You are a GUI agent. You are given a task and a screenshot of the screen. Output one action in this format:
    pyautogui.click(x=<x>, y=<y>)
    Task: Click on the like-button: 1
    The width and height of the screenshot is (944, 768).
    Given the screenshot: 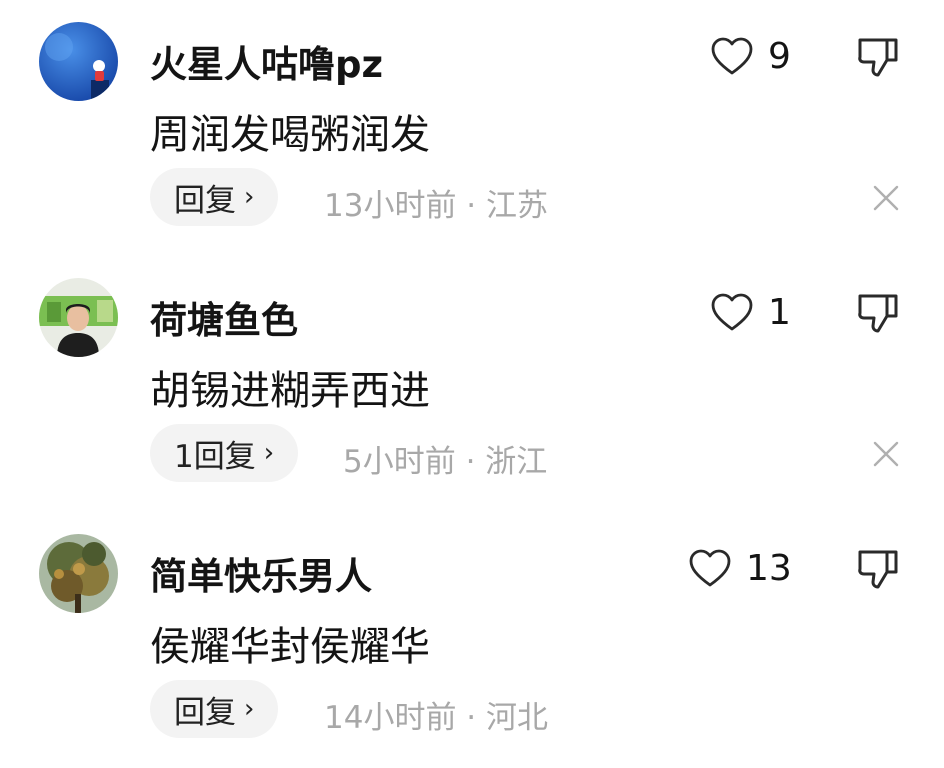 What is the action you would take?
    pyautogui.click(x=750, y=312)
    